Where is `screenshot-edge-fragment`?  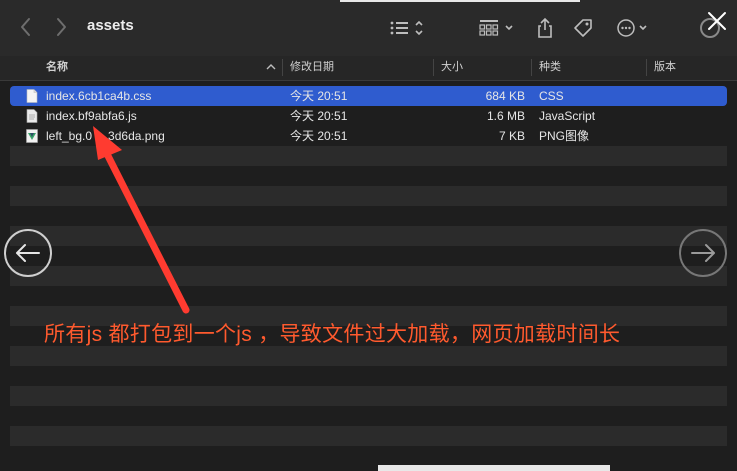
screenshot-edge-fragment is located at coordinates (494, 468).